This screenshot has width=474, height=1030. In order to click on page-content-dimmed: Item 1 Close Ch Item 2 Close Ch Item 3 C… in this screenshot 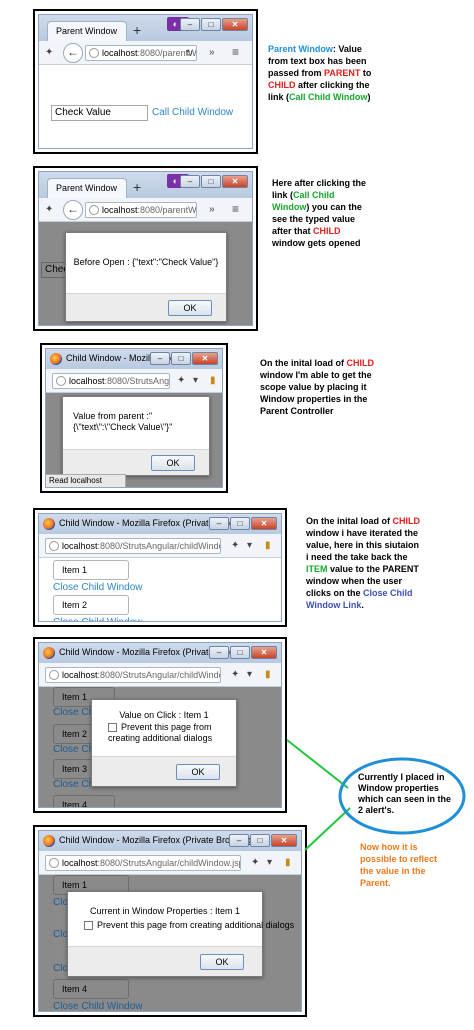, I will do `click(160, 747)`.